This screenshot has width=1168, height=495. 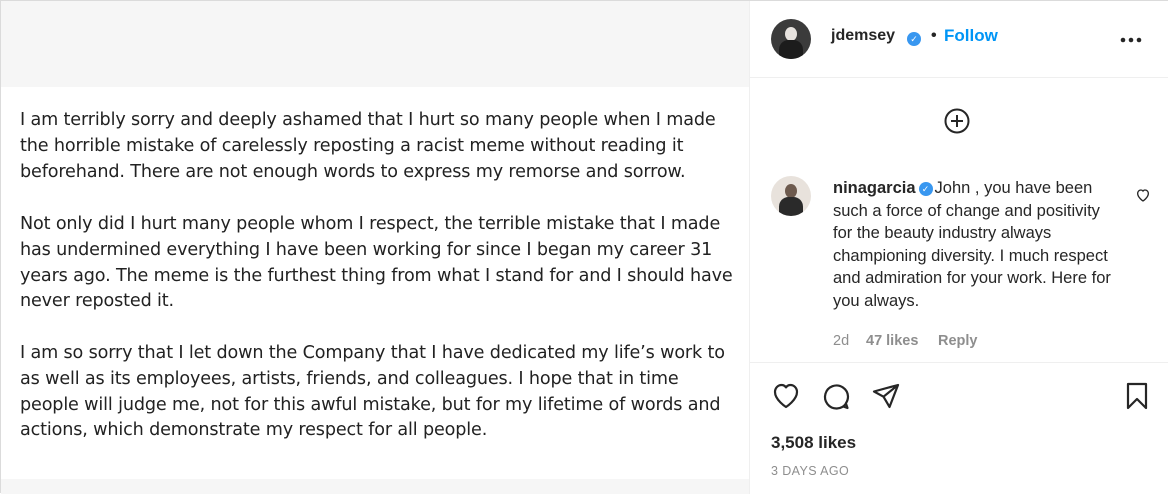 I want to click on reply-button: Reply, so click(x=958, y=341).